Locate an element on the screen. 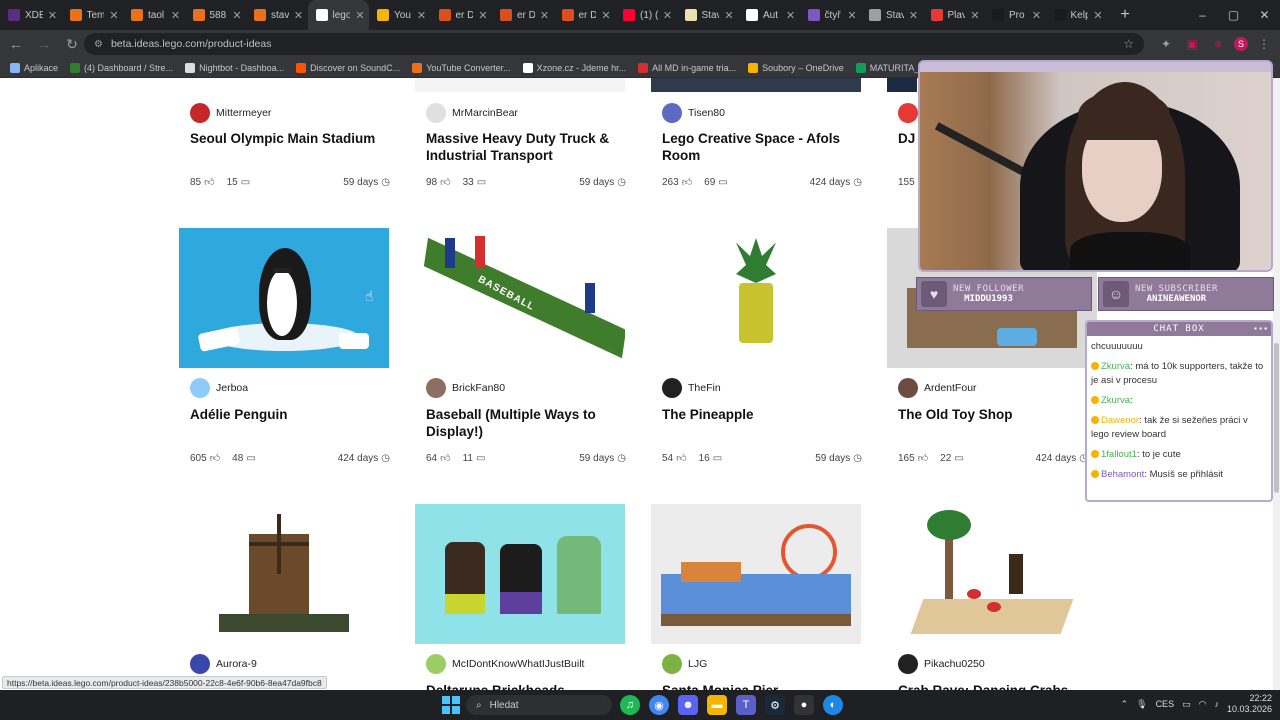  comments-count: 15 ▭ is located at coordinates (239, 182).